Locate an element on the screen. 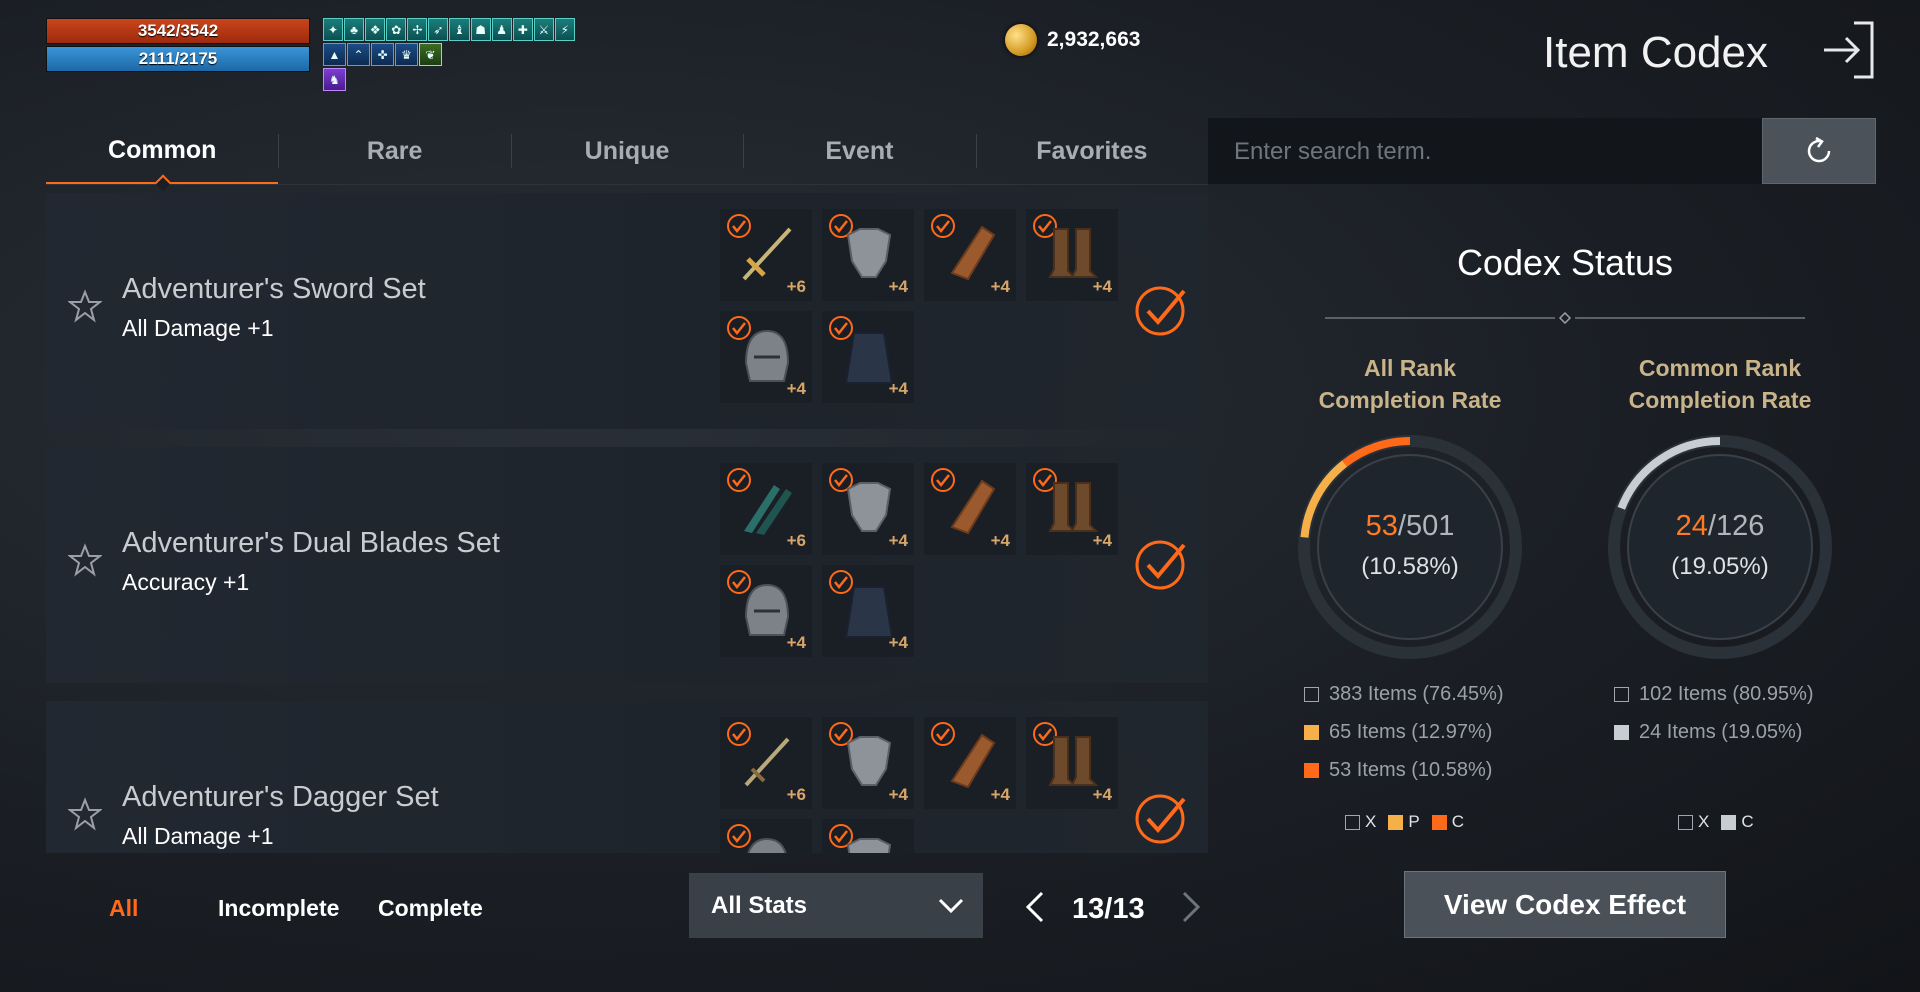 The width and height of the screenshot is (1920, 992). buff-icon: ⚡ is located at coordinates (564, 29).